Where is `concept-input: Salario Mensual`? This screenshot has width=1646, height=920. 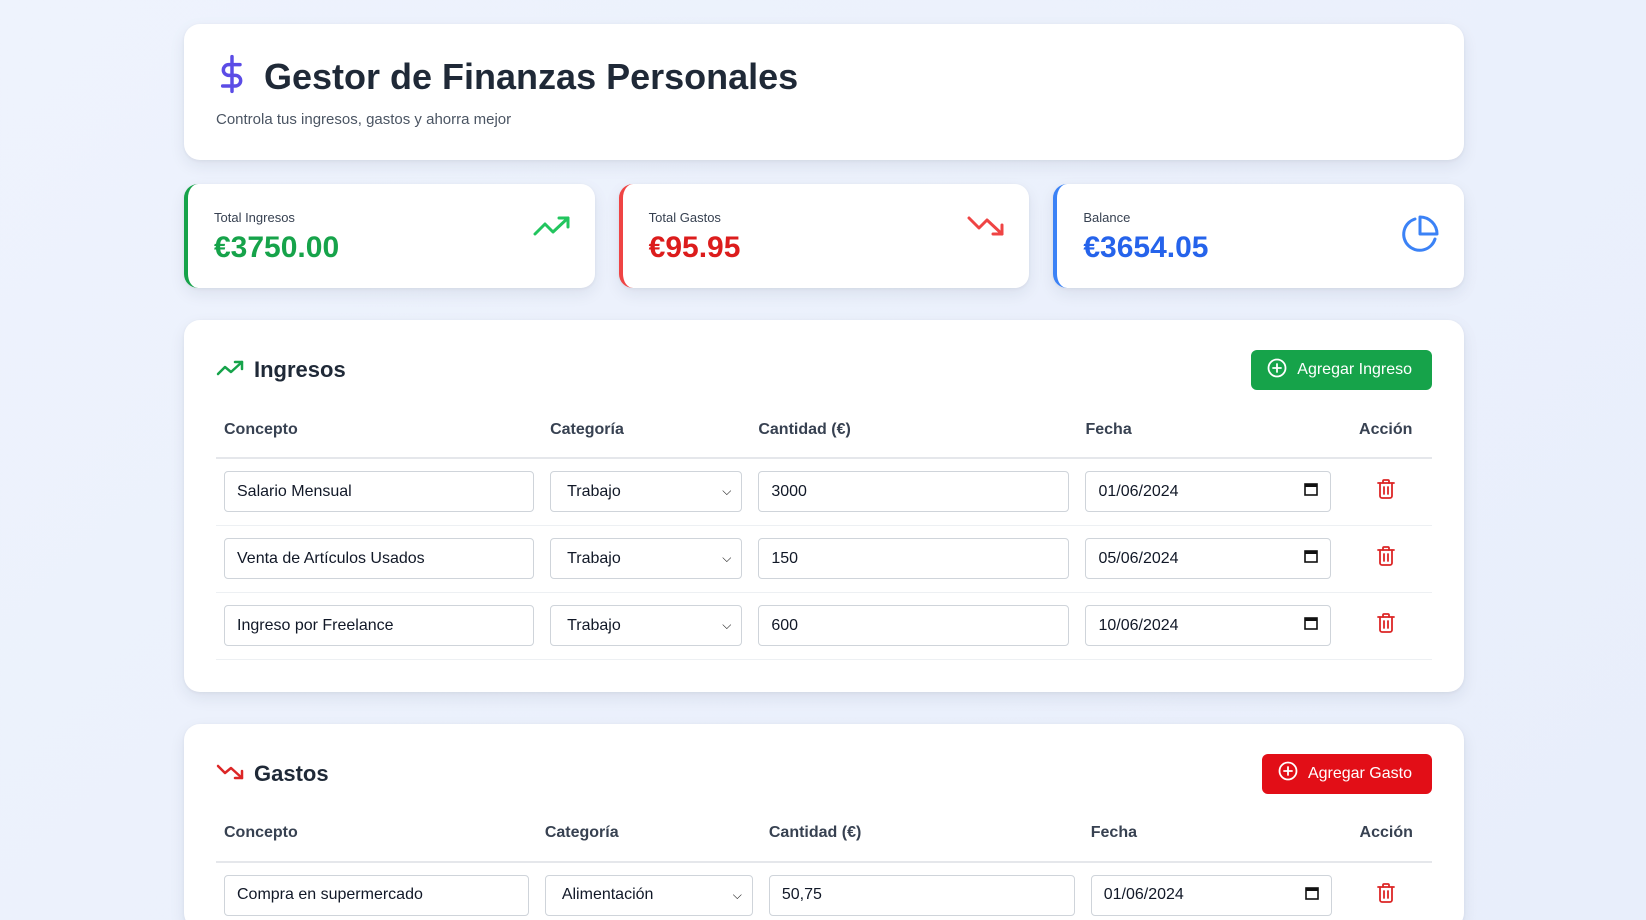
concept-input: Salario Mensual is located at coordinates (379, 492).